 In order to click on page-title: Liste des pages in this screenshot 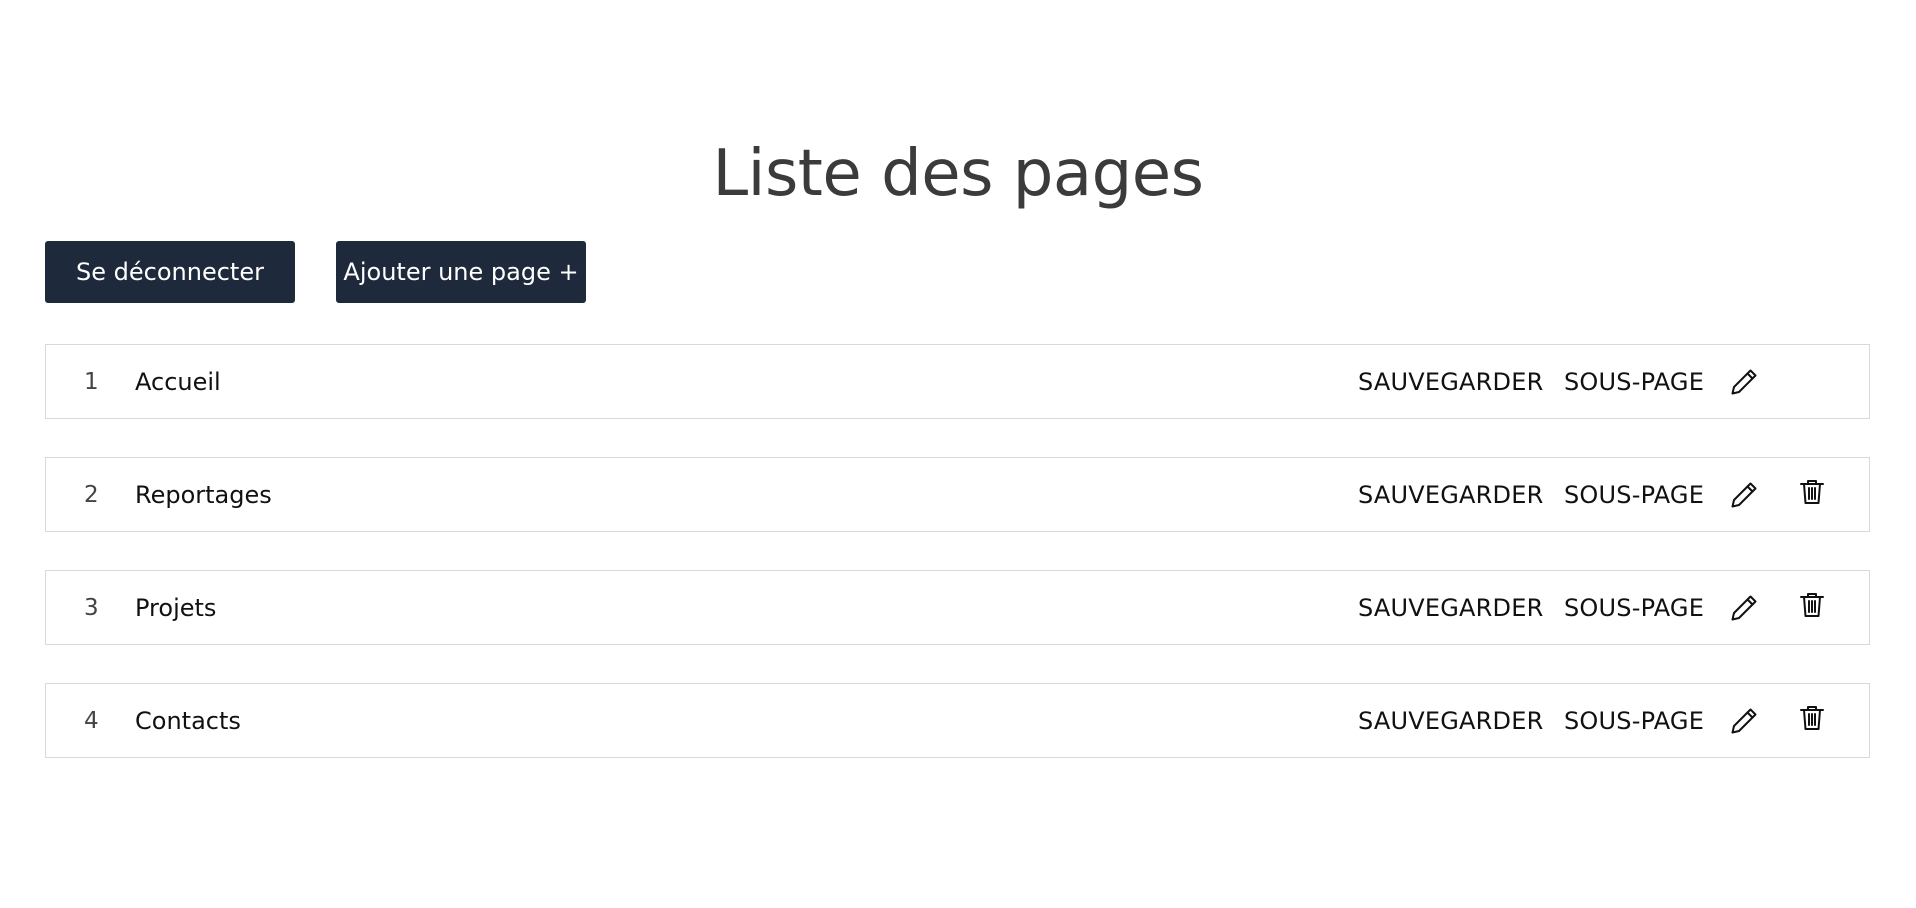, I will do `click(958, 174)`.